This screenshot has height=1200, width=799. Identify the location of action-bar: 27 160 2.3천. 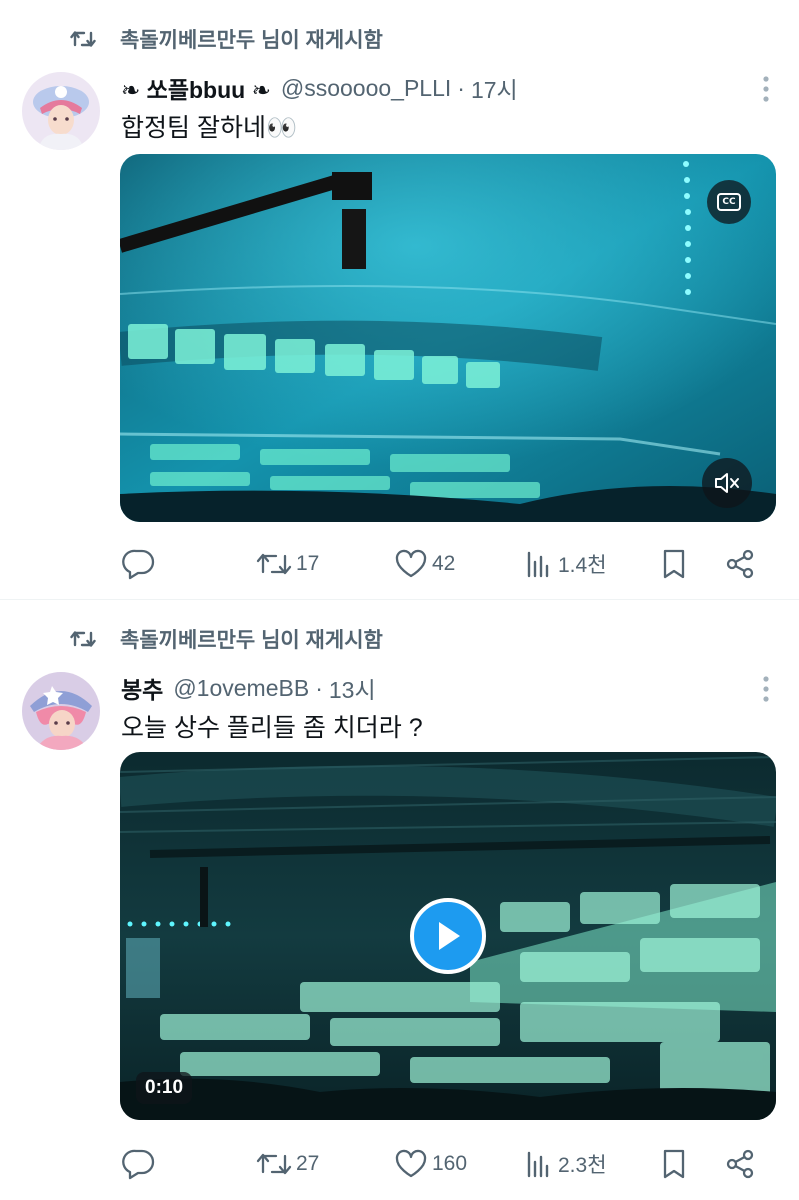
(440, 1164).